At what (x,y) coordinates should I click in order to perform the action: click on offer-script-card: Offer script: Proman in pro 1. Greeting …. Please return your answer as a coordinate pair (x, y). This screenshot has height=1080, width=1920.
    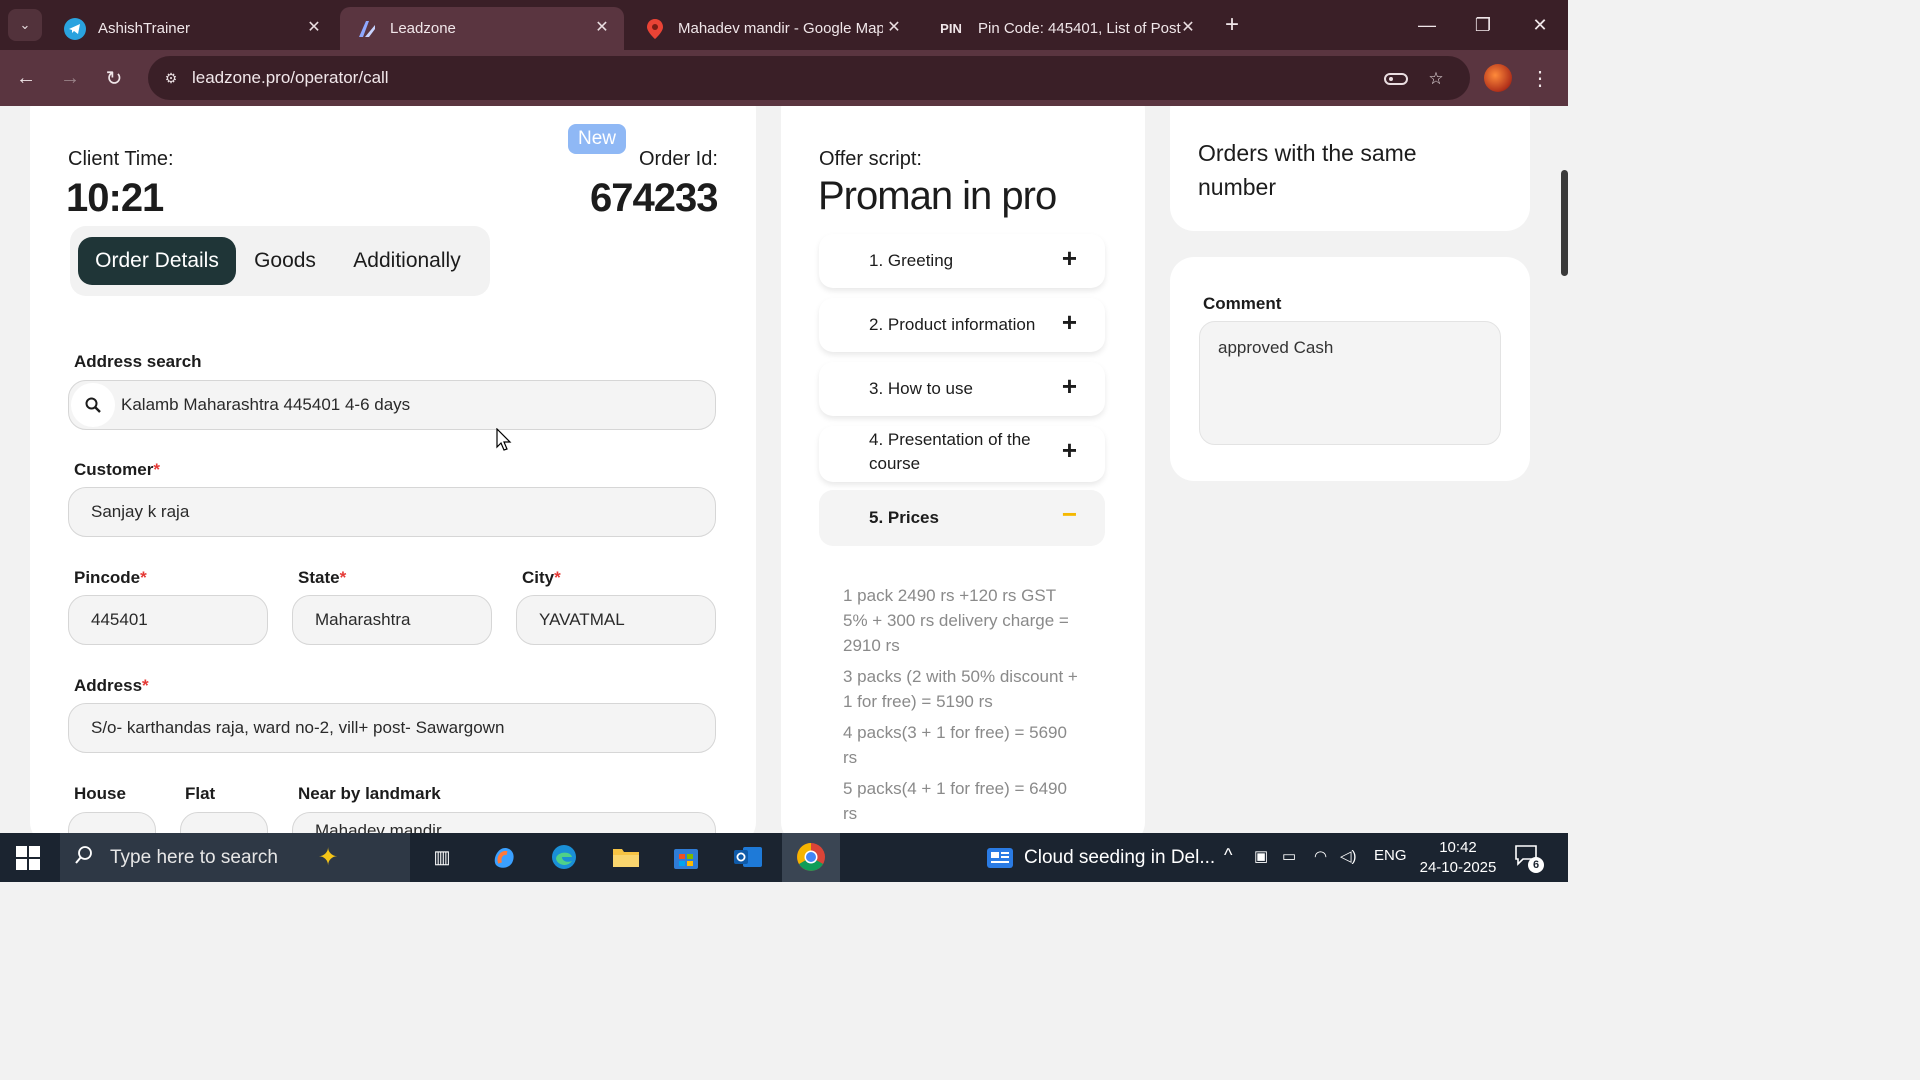
    Looking at the image, I should click on (963, 469).